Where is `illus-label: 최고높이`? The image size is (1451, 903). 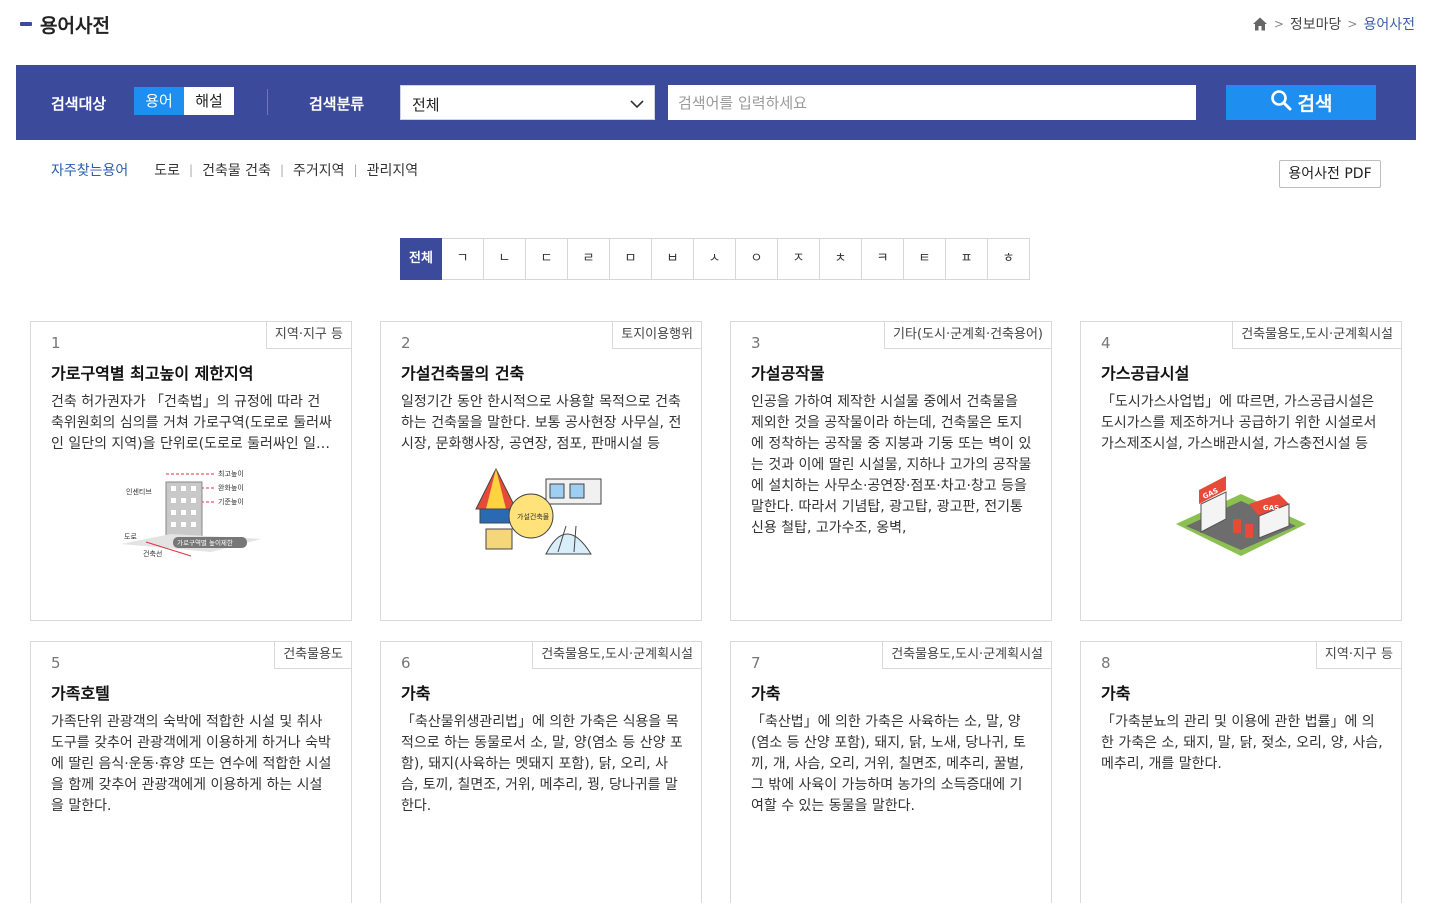
illus-label: 최고높이 is located at coordinates (231, 473).